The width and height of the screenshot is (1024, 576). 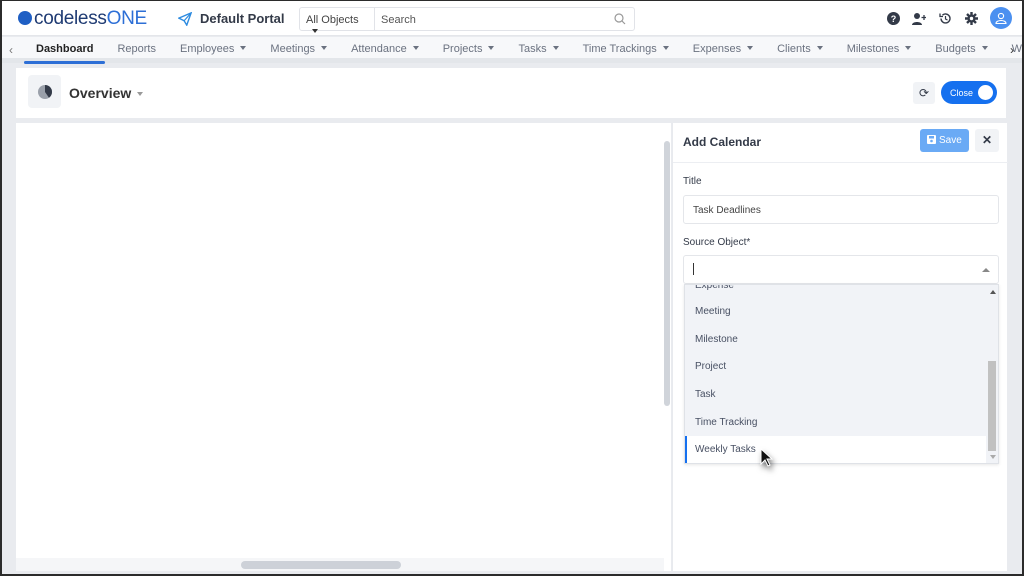 What do you see at coordinates (504, 19) in the screenshot?
I see `search-input: Search` at bounding box center [504, 19].